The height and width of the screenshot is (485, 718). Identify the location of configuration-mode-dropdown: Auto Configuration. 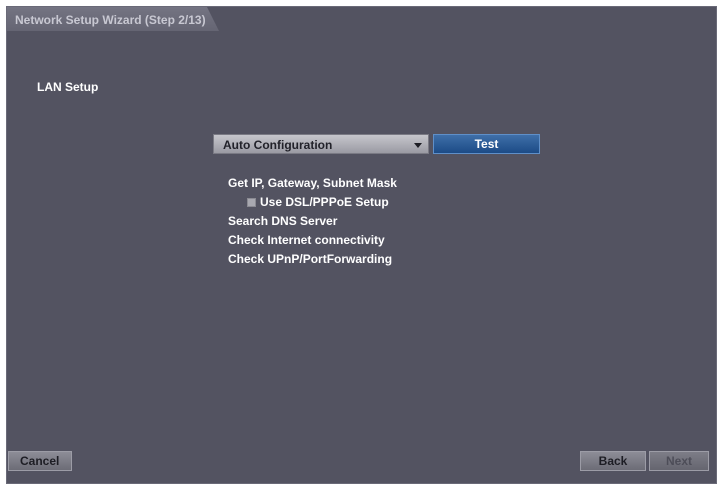
(321, 144).